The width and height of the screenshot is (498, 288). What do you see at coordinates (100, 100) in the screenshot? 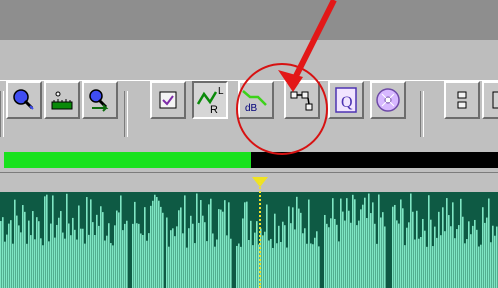
I see `zoom-out-button` at bounding box center [100, 100].